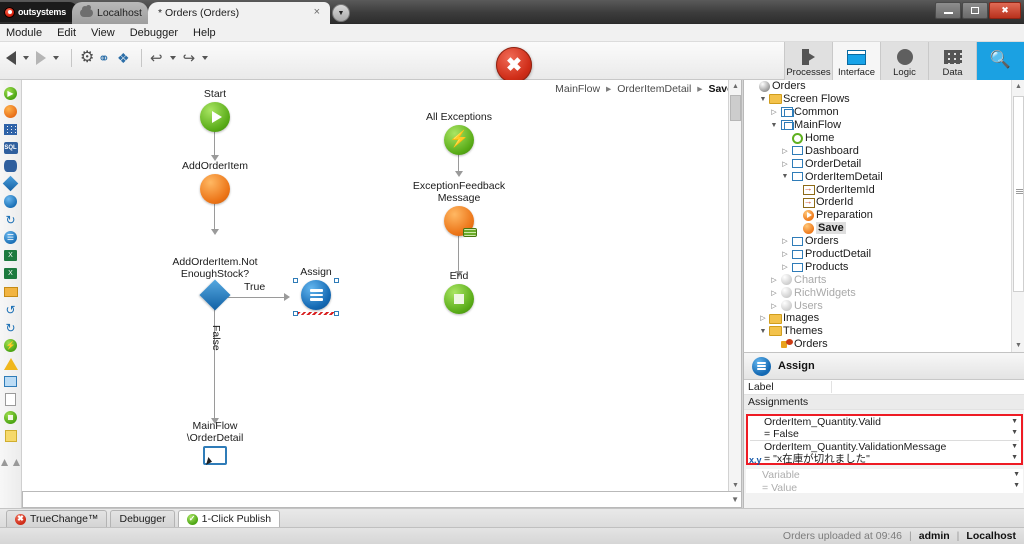 The height and width of the screenshot is (544, 1024). Describe the element at coordinates (884, 266) in the screenshot. I see `tree-item-products: ▷ Products` at that location.